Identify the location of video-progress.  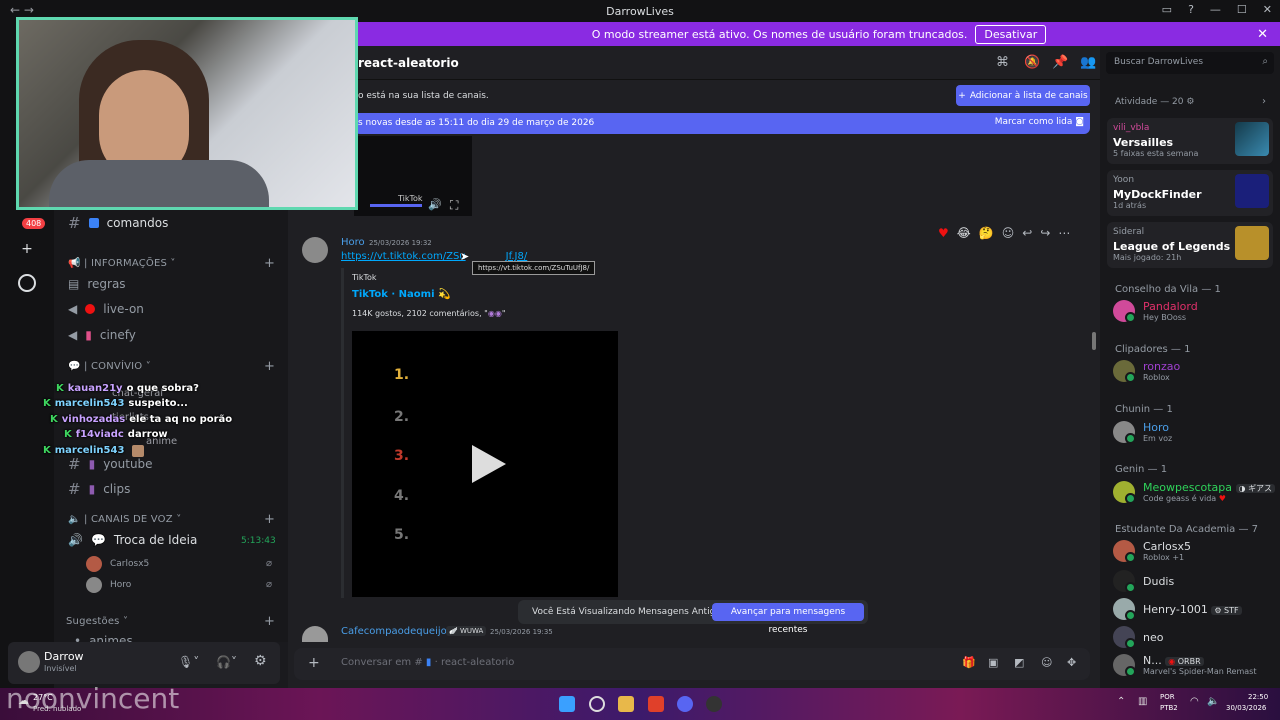
(396, 205).